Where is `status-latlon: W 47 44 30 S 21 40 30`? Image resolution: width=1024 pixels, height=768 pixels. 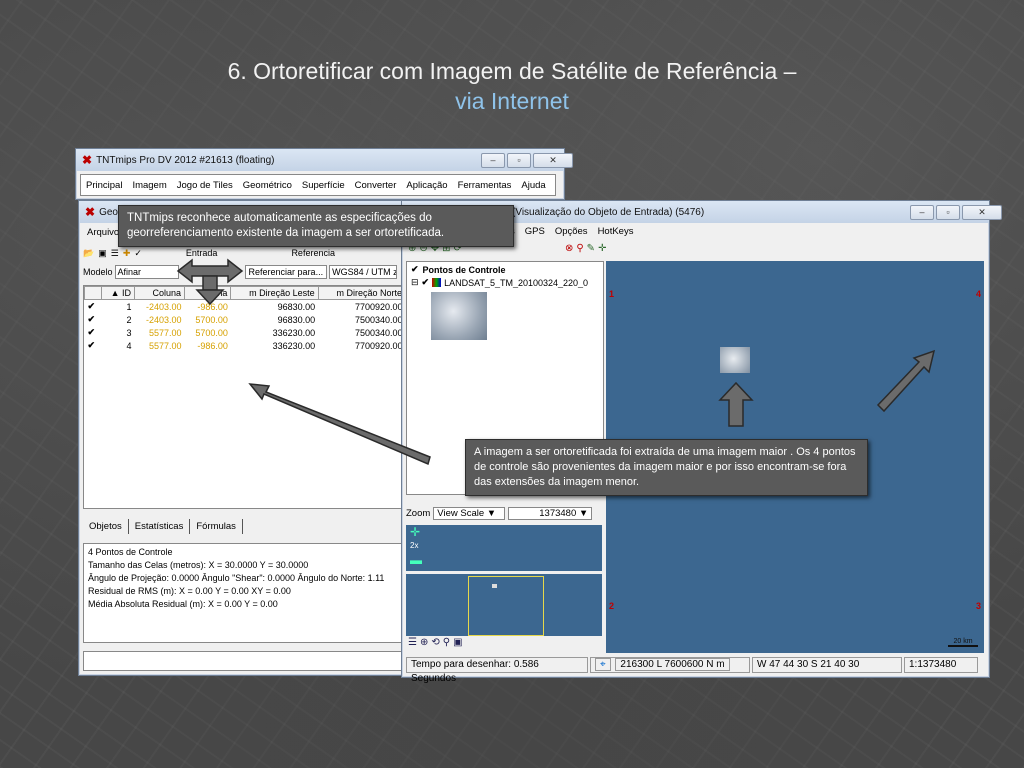
status-latlon: W 47 44 30 S 21 40 30 is located at coordinates (827, 664).